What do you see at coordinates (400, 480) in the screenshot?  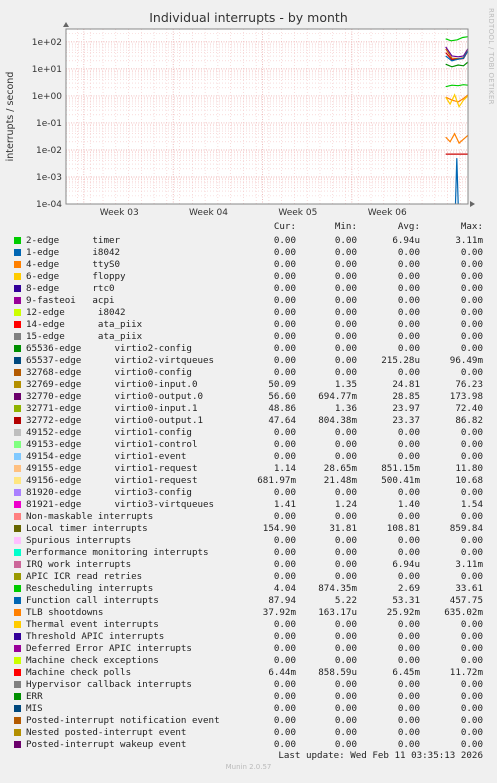 I see `legend-avg: 500.41m` at bounding box center [400, 480].